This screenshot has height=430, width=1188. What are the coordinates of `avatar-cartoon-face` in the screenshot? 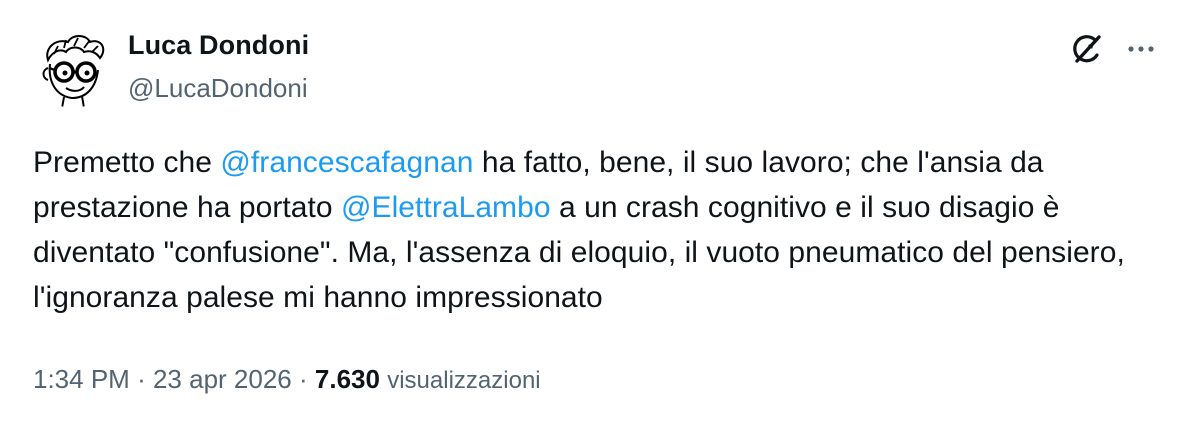 It's located at (73, 71).